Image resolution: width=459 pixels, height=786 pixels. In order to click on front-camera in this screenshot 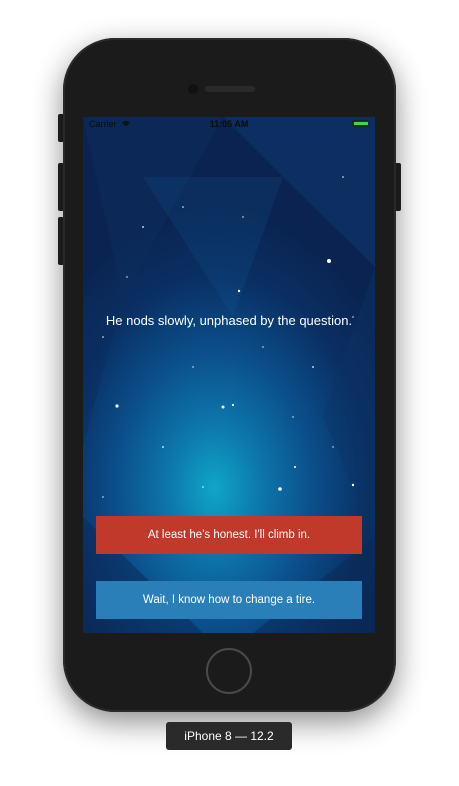, I will do `click(193, 89)`.